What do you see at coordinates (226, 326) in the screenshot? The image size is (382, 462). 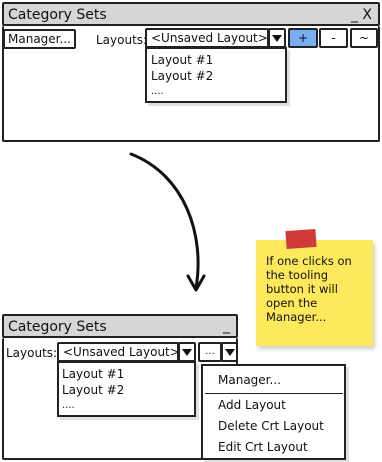 I see `bottom-window-minimize: _` at bounding box center [226, 326].